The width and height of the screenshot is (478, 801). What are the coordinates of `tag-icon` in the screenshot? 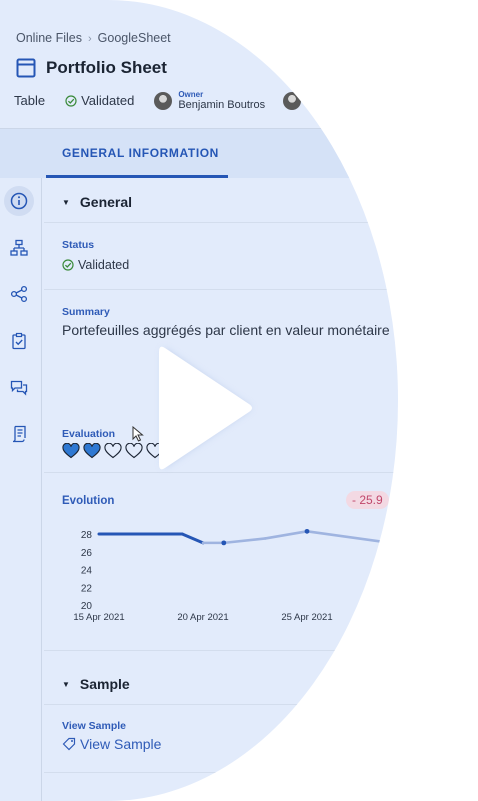 It's located at (69, 744).